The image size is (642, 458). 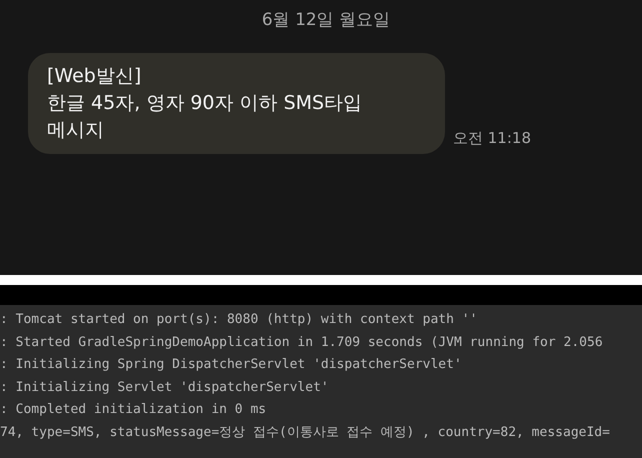 What do you see at coordinates (205, 103) in the screenshot?
I see `message-text: 한글 45자, 영자 90자 이하 SMS타입` at bounding box center [205, 103].